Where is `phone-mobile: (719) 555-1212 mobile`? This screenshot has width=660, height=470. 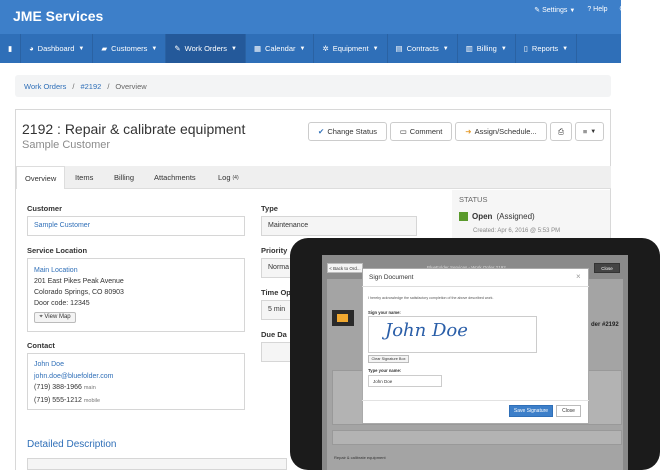 phone-mobile: (719) 555-1212 mobile is located at coordinates (67, 400).